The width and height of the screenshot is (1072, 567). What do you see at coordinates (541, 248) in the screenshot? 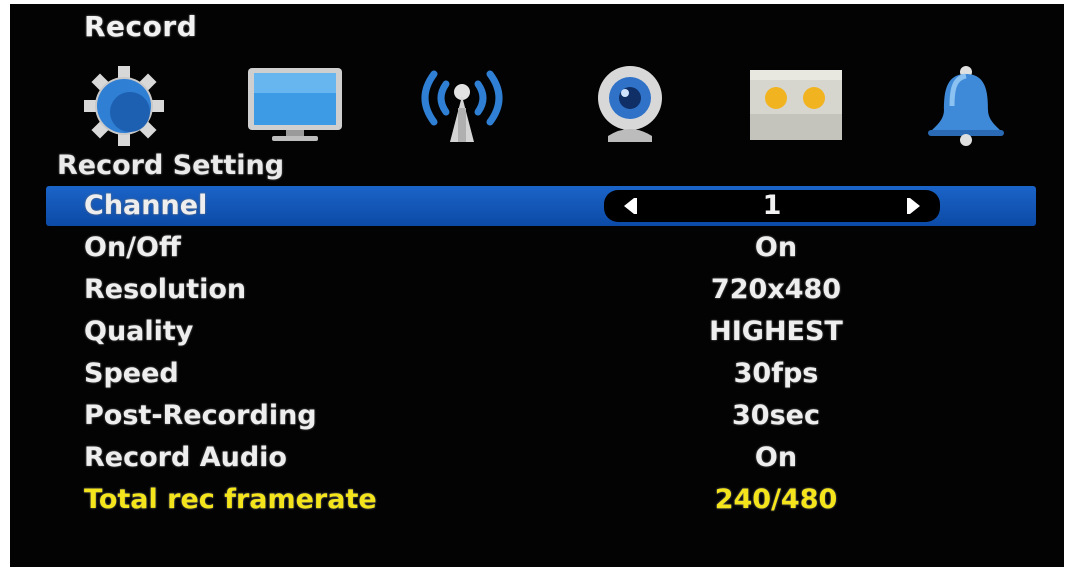
I see `setting-row-on-off: On/Off On` at bounding box center [541, 248].